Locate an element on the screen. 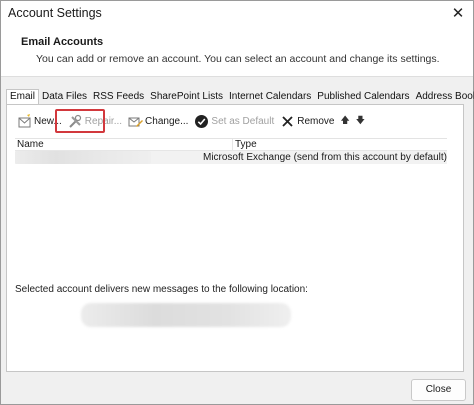 This screenshot has width=474, height=405. arrow-up-icon: 🡅 is located at coordinates (345, 120).